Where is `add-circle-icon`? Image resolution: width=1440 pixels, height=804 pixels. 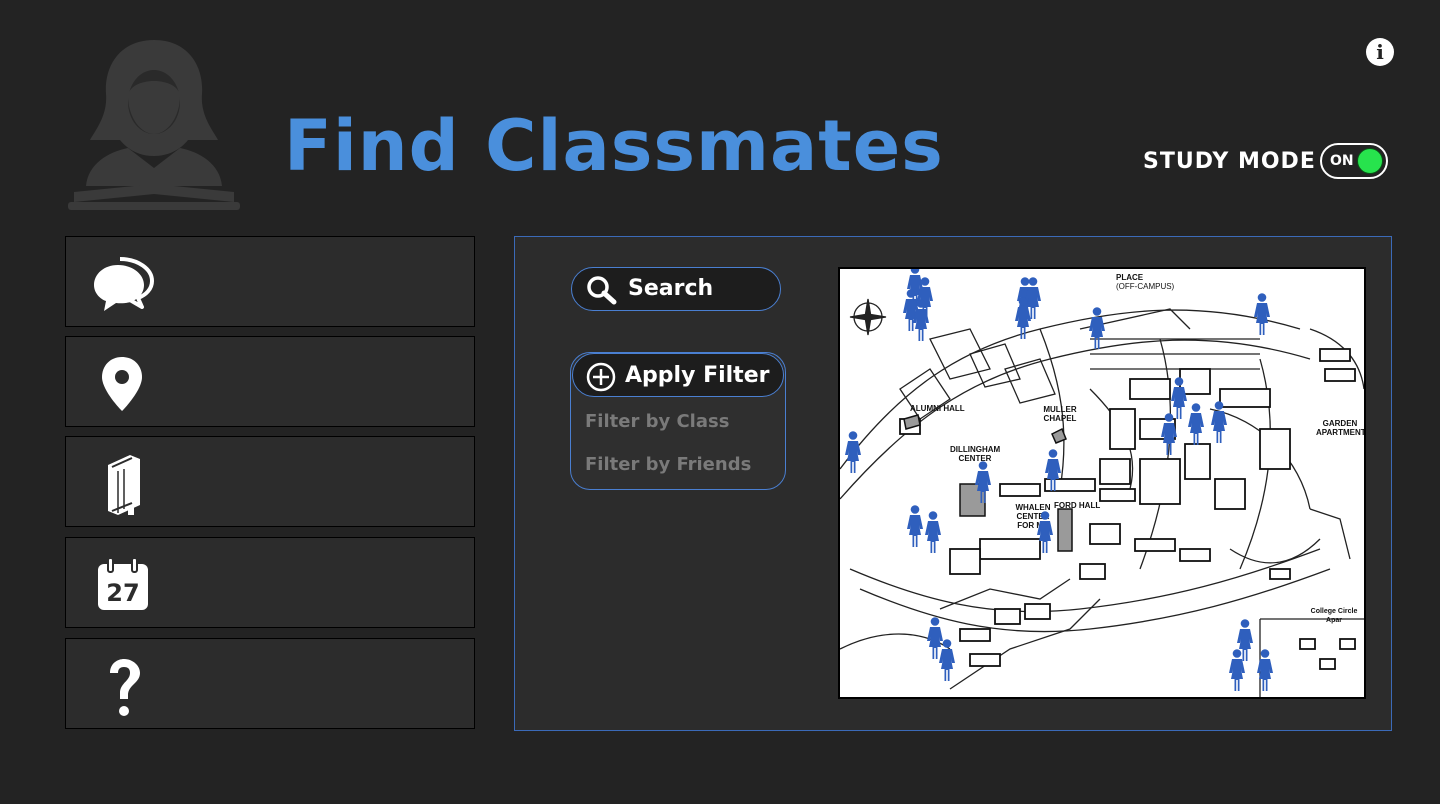
add-circle-icon is located at coordinates (601, 377).